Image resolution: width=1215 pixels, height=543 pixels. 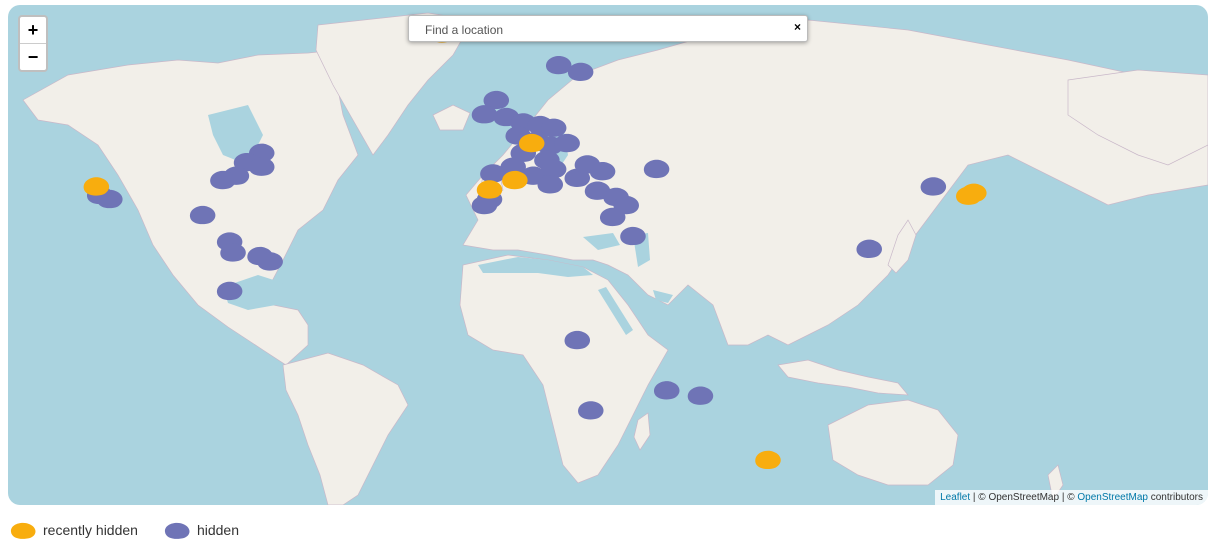 I want to click on legend: recently hidden hidden, so click(x=135, y=530).